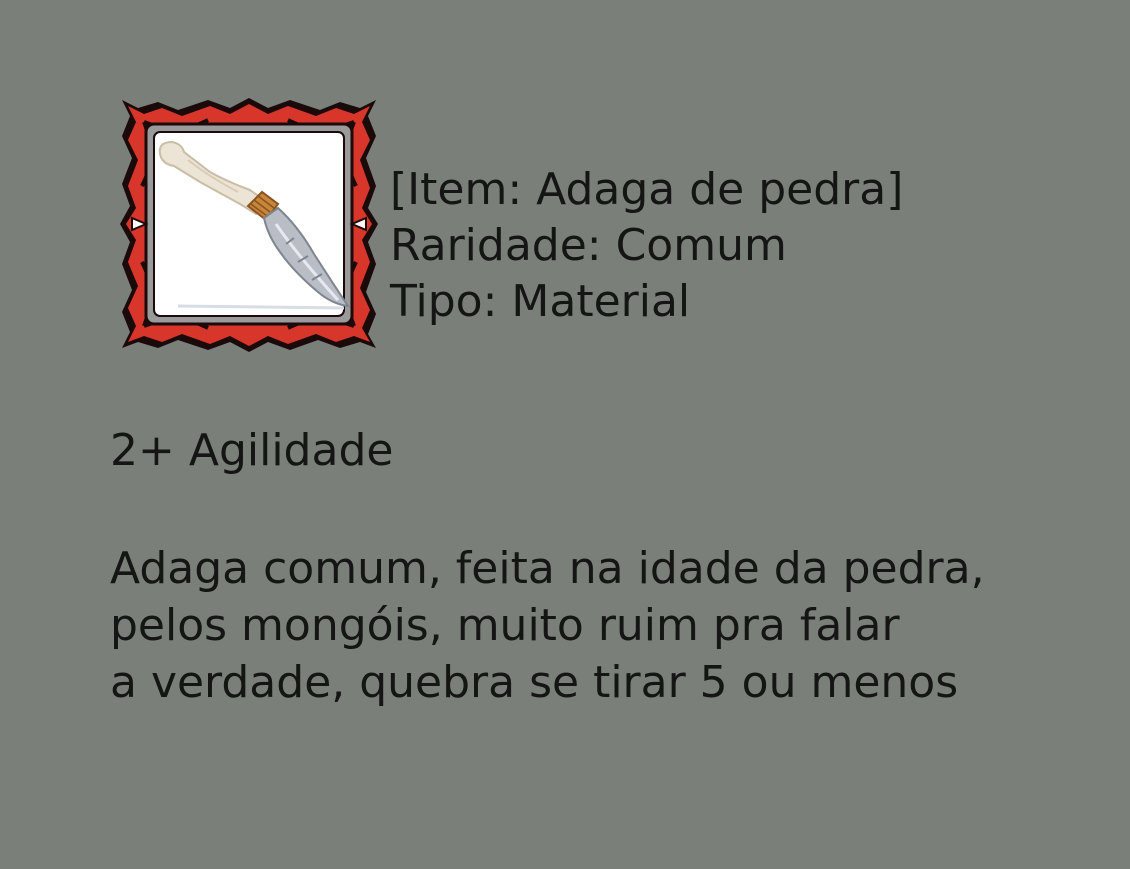 This screenshot has height=869, width=1130. Describe the element at coordinates (547, 568) in the screenshot. I see `description-line: Adaga comum, feita na idade da pedra,` at that location.